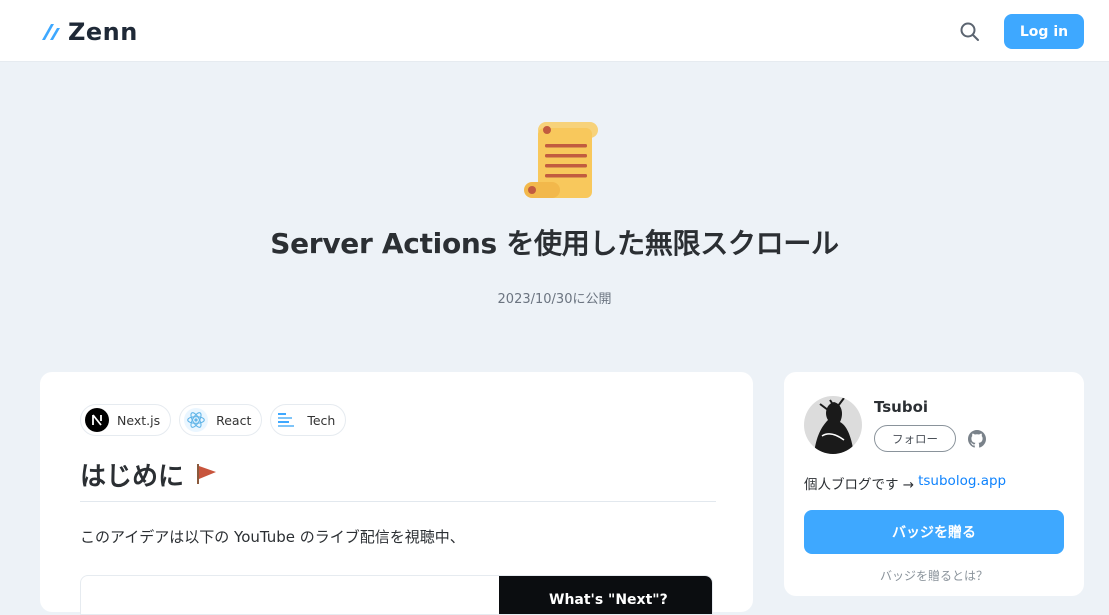 The width and height of the screenshot is (1109, 615). Describe the element at coordinates (977, 439) in the screenshot. I see `github-icon` at that location.